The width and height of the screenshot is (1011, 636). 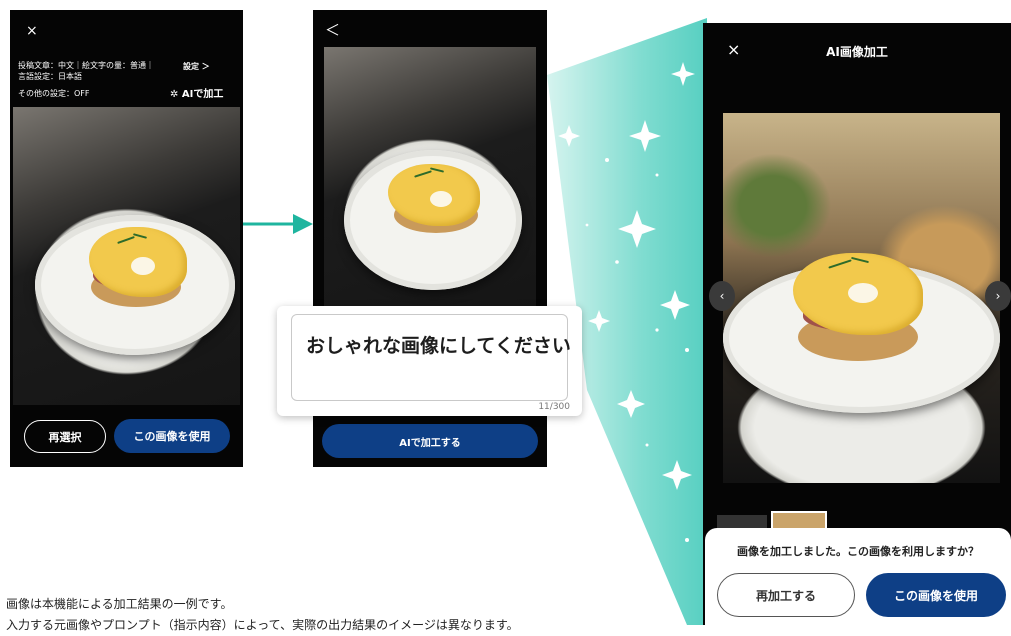 I want to click on confirm-sheet: 画像を加工しました。この画像を利用しますか？ 再加工する この画像を使用, so click(x=858, y=576).